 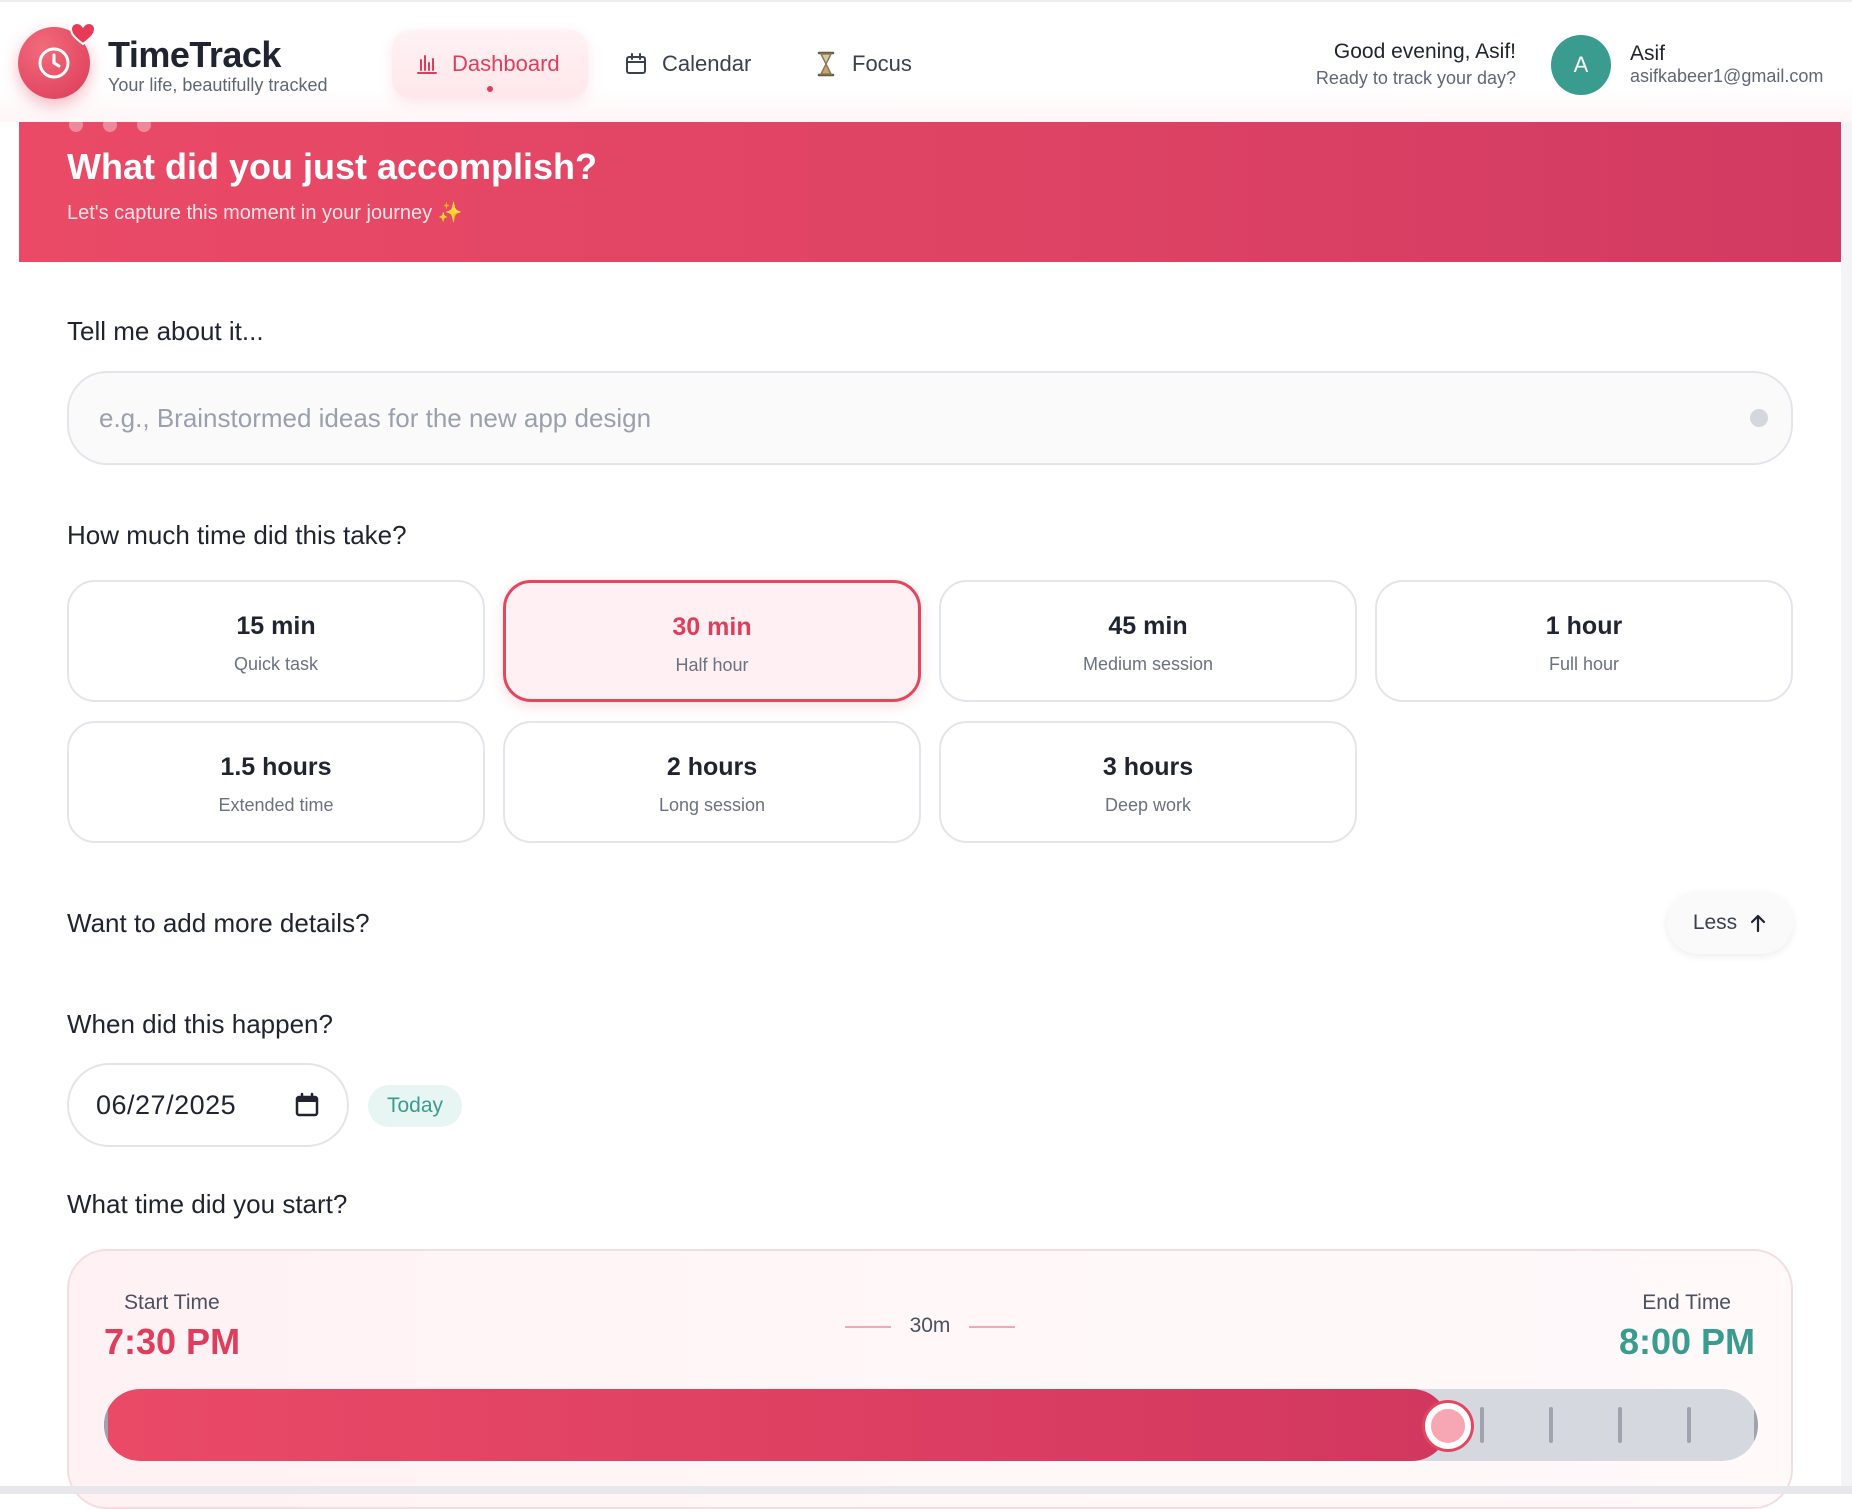 I want to click on nav-dashboard-label: Dashboard, so click(x=506, y=63).